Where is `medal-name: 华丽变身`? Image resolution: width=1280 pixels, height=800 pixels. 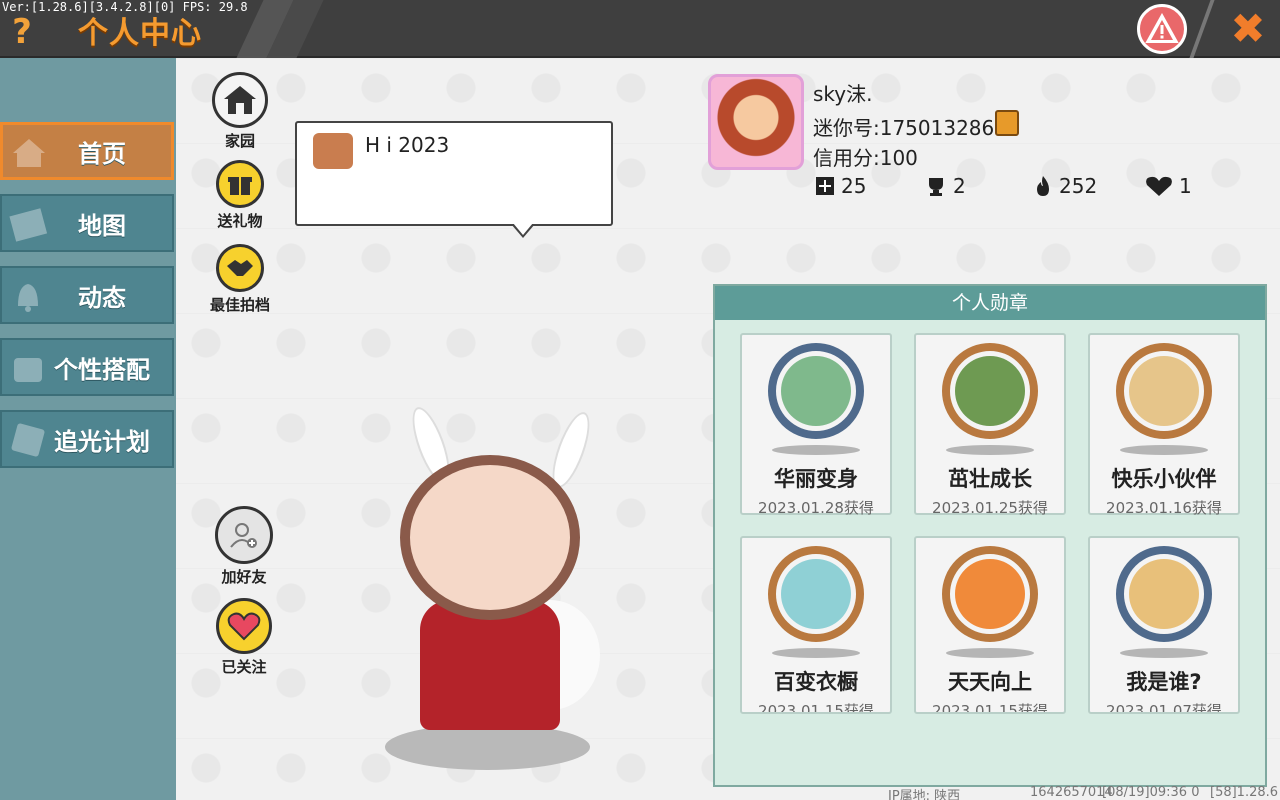 medal-name: 华丽变身 is located at coordinates (816, 479).